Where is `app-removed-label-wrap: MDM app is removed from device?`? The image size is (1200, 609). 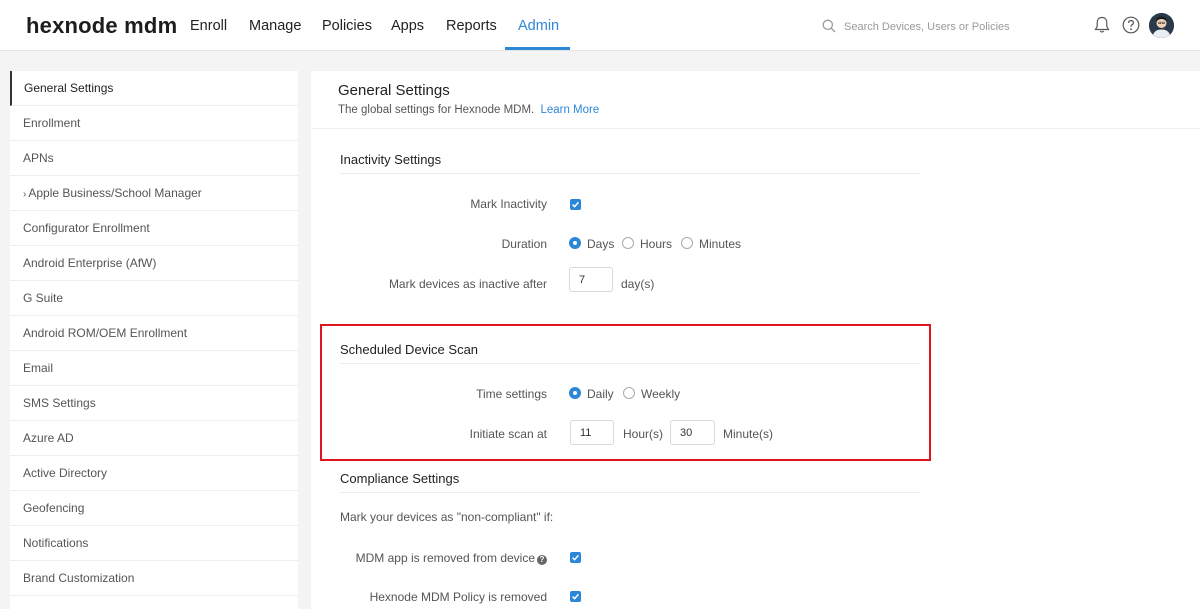 app-removed-label-wrap: MDM app is removed from device? is located at coordinates (429, 558).